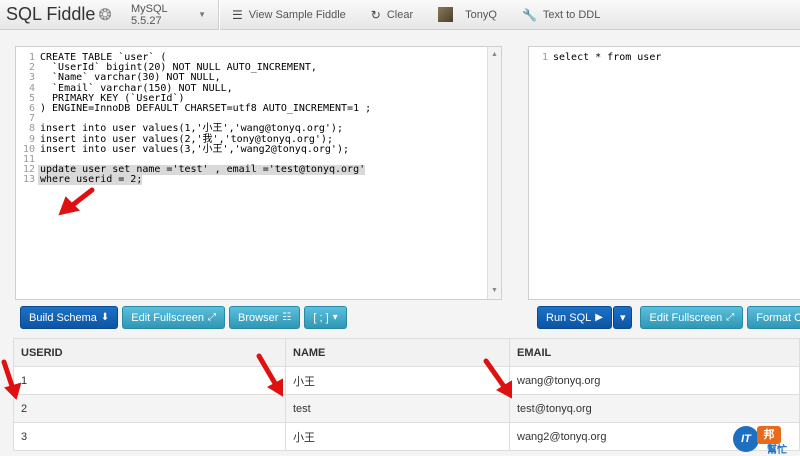  What do you see at coordinates (746, 439) in the screenshot?
I see `watermark-badge: IT` at bounding box center [746, 439].